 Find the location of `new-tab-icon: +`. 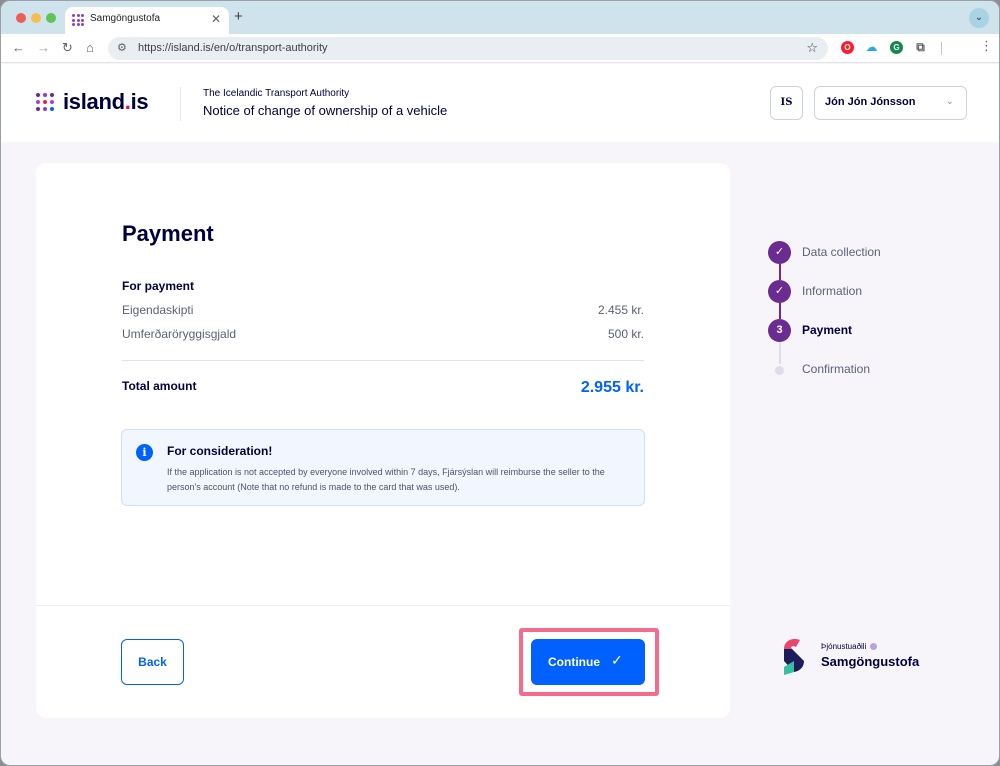

new-tab-icon: + is located at coordinates (238, 16).